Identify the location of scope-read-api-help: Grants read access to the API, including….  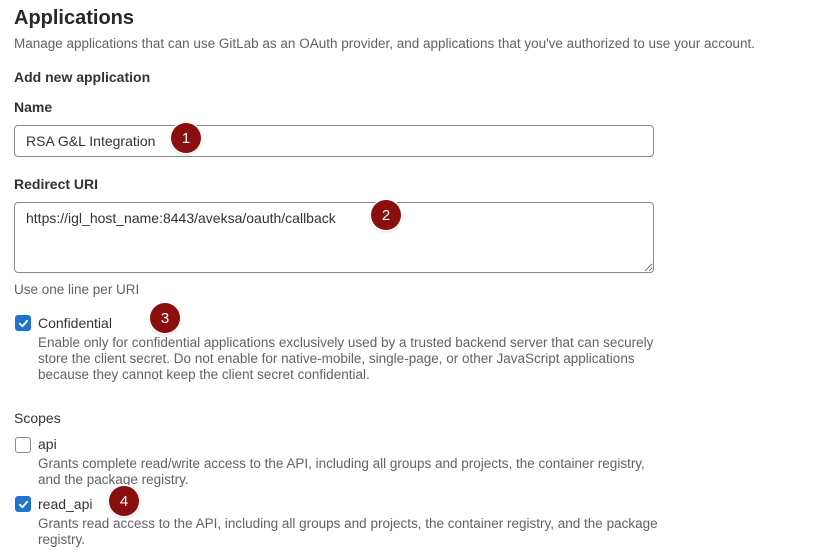
(348, 531).